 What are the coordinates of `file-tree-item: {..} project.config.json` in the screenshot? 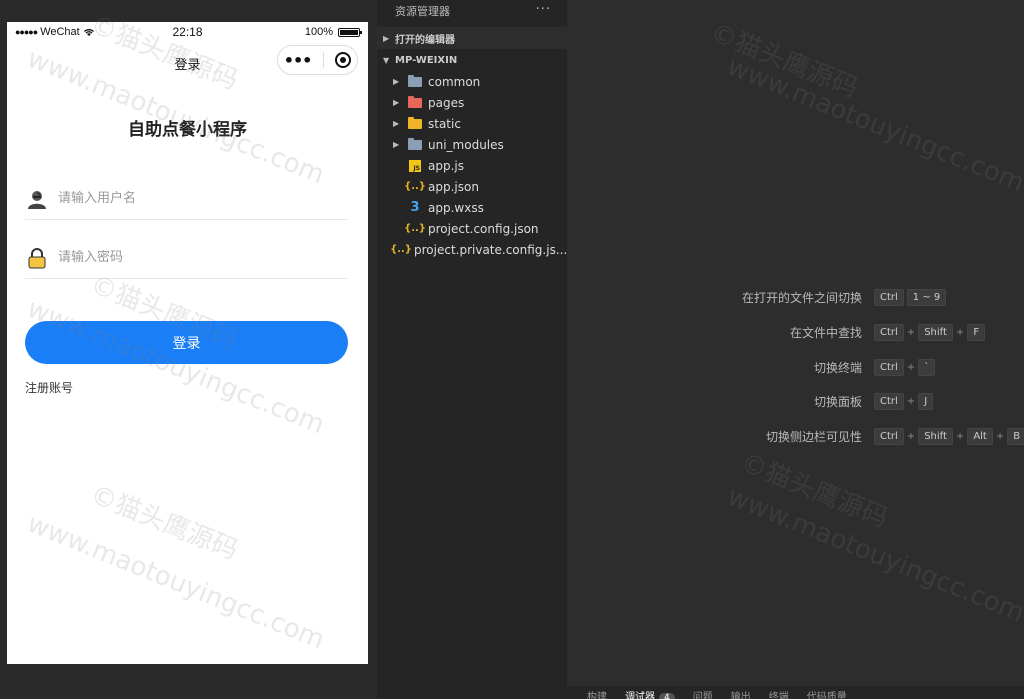 It's located at (472, 228).